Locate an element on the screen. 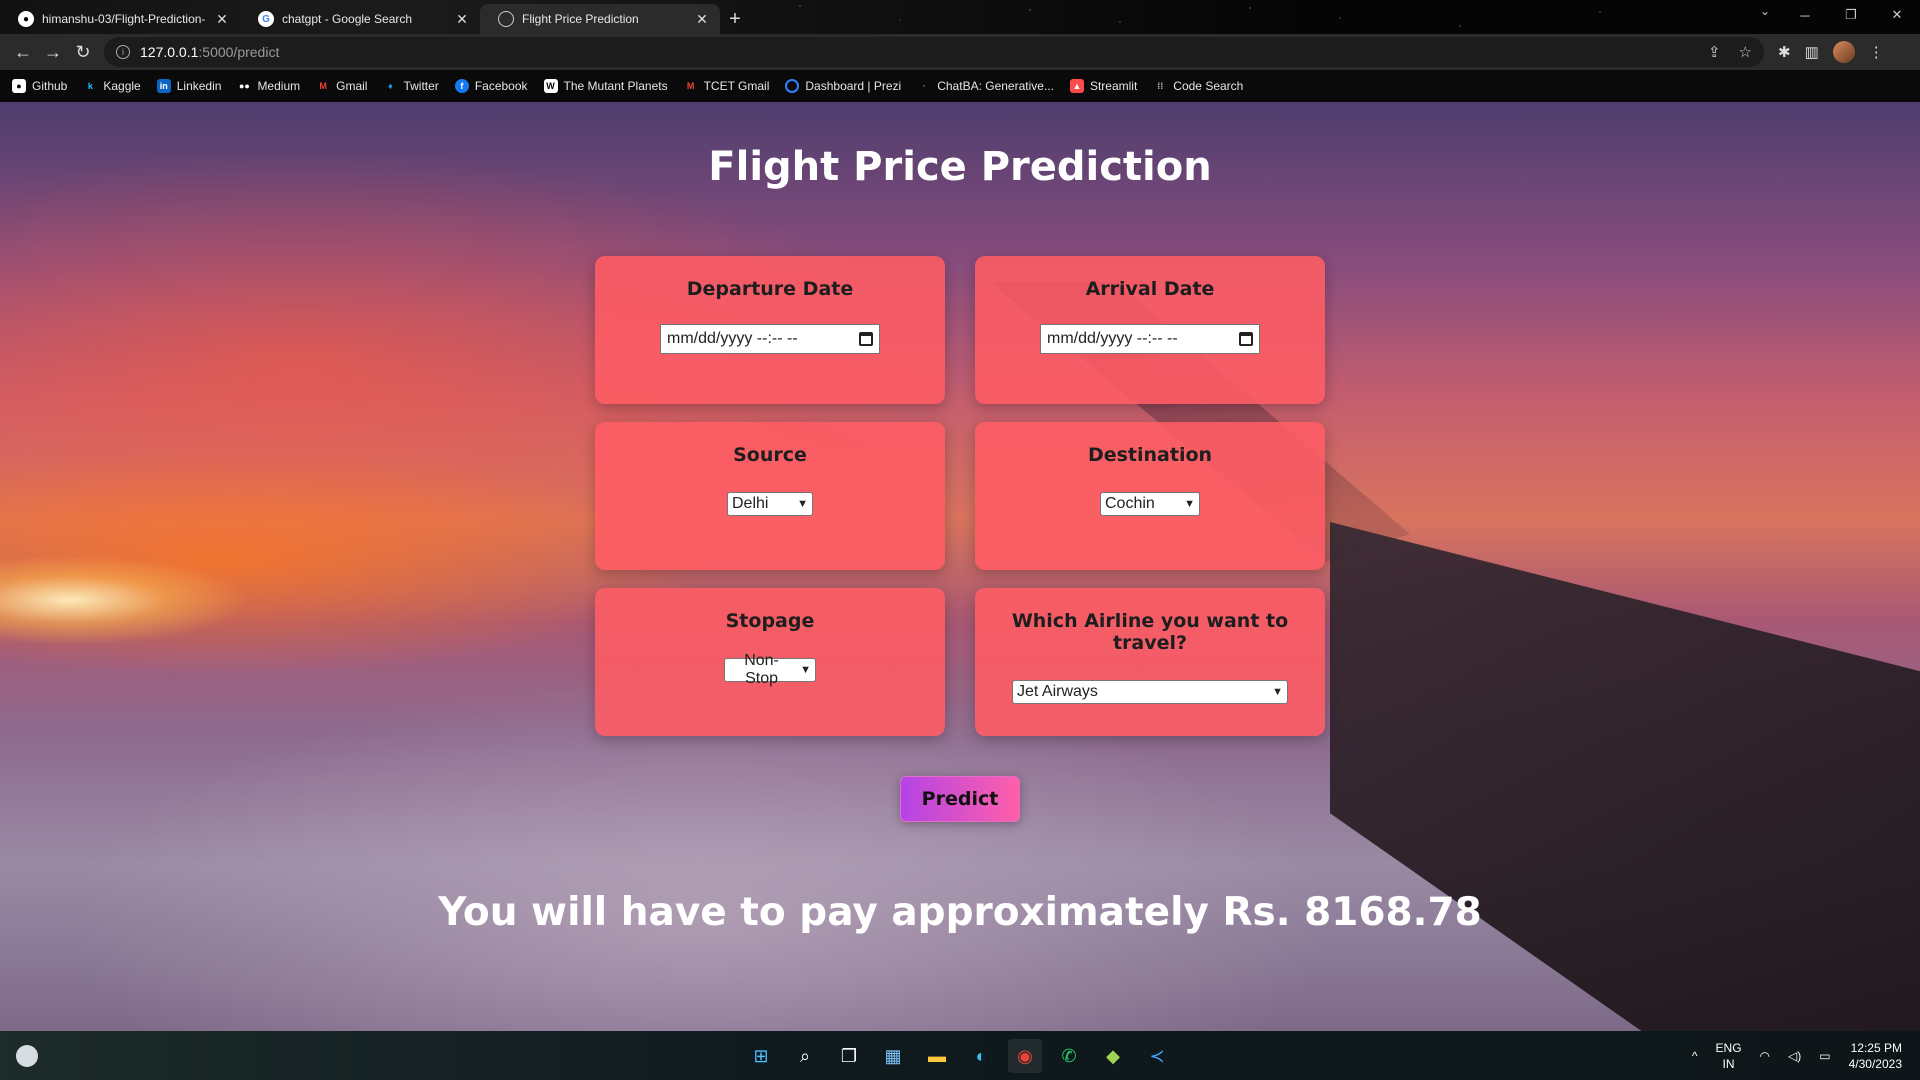  source-select: Delhi ▼ is located at coordinates (770, 504).